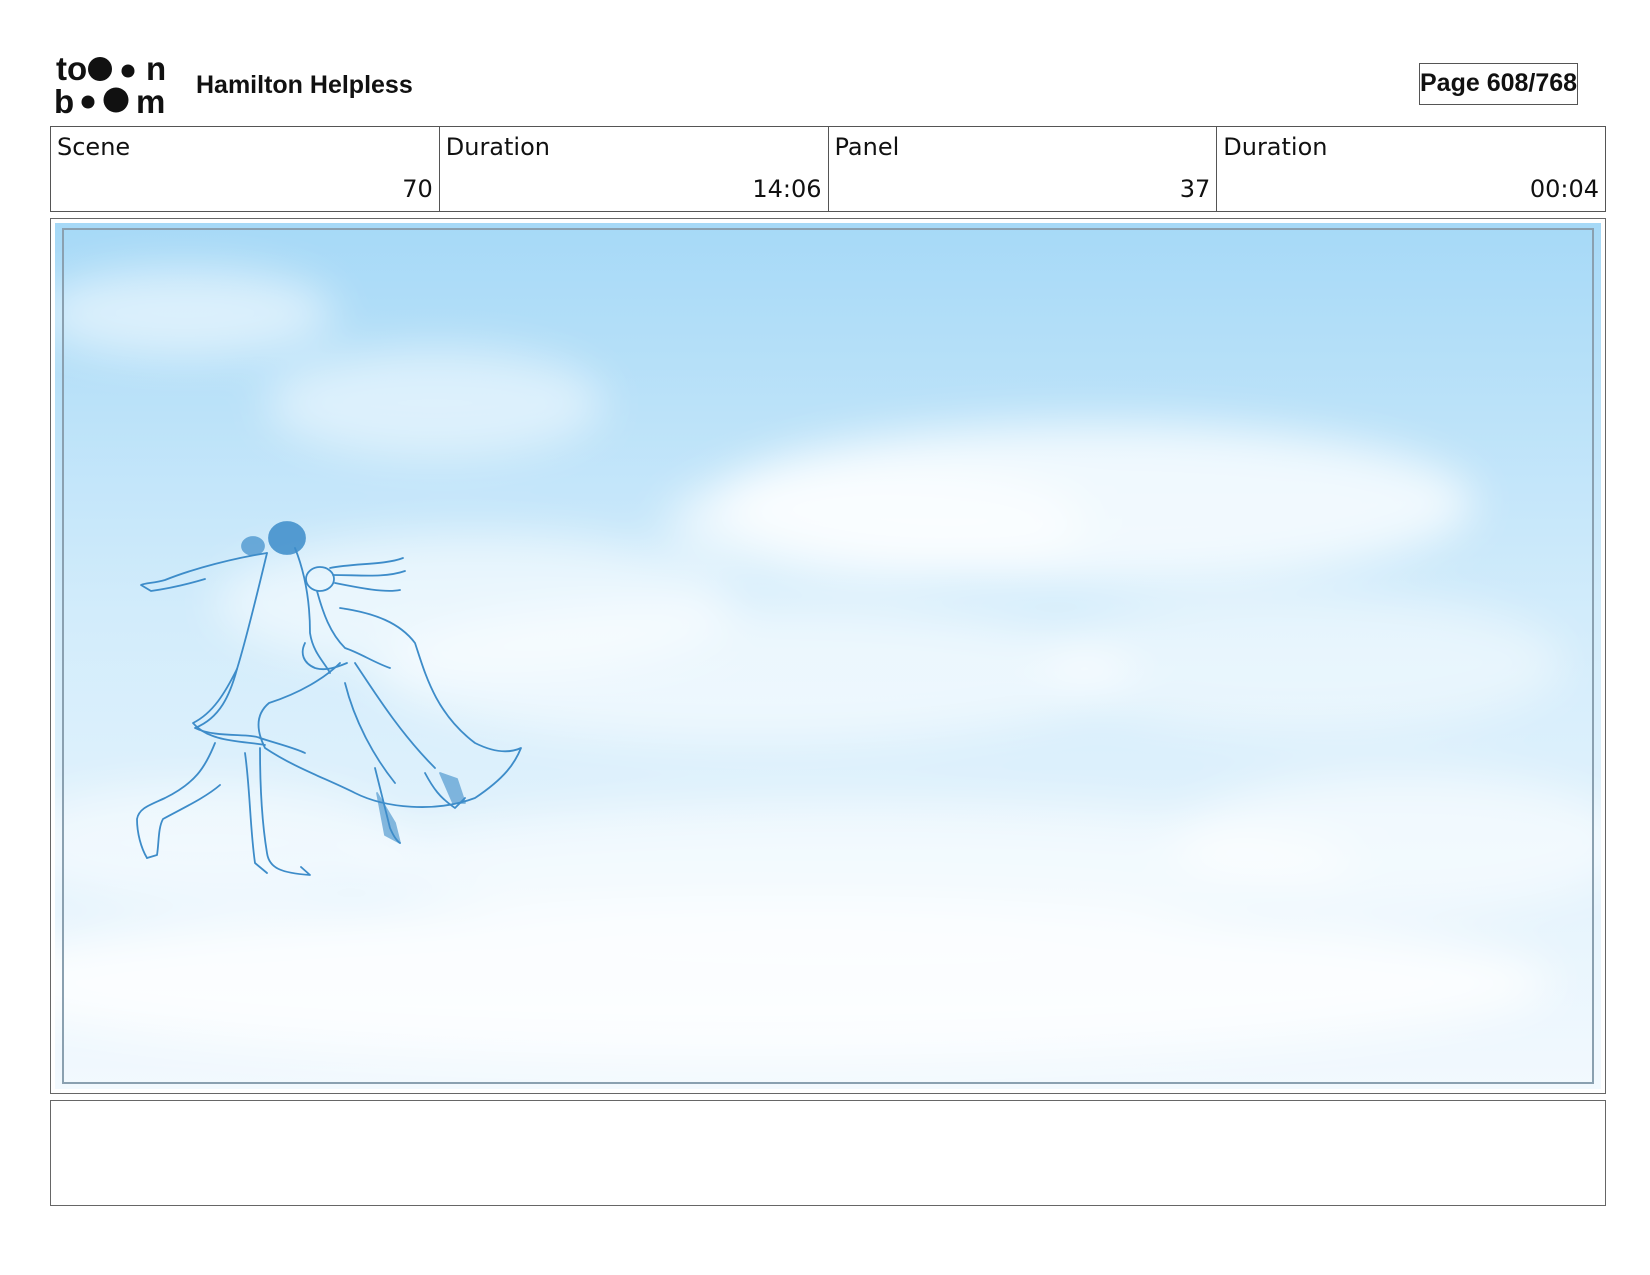  Describe the element at coordinates (1498, 84) in the screenshot. I see `page-indicator: Page 608/768` at that location.